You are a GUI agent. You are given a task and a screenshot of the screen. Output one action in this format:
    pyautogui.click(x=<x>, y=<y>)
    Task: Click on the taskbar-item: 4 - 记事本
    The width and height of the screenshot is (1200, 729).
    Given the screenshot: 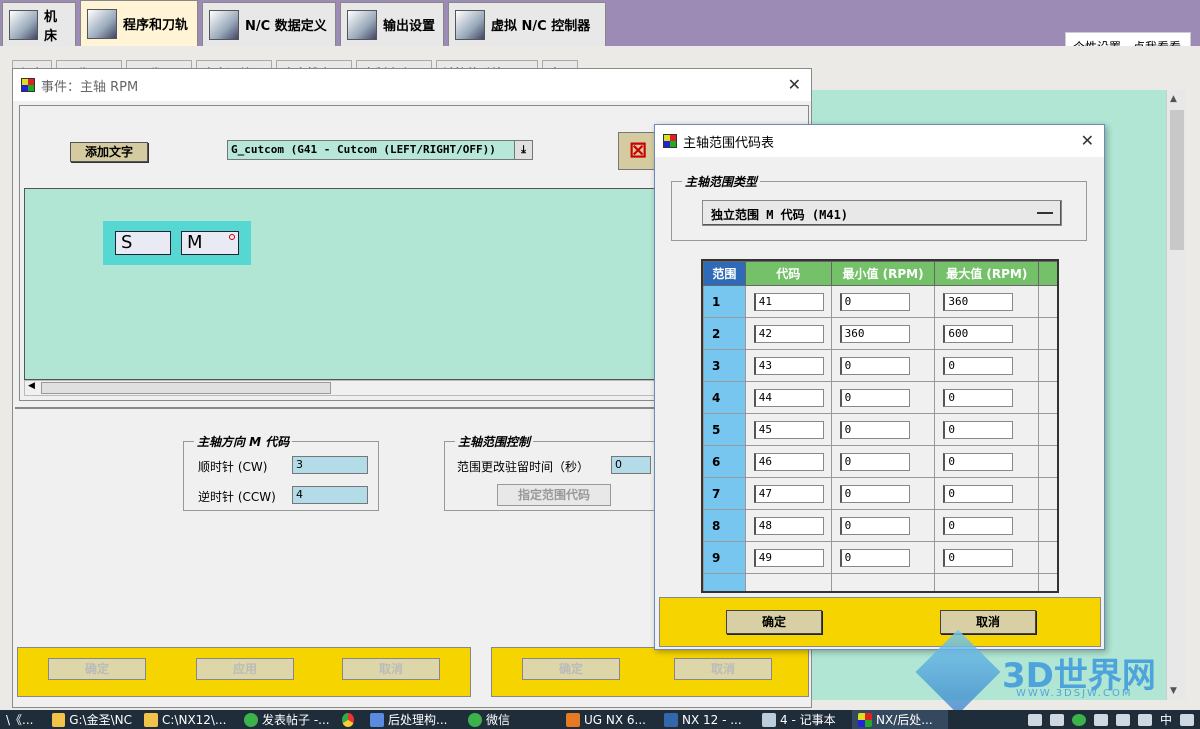 What is the action you would take?
    pyautogui.click(x=804, y=719)
    